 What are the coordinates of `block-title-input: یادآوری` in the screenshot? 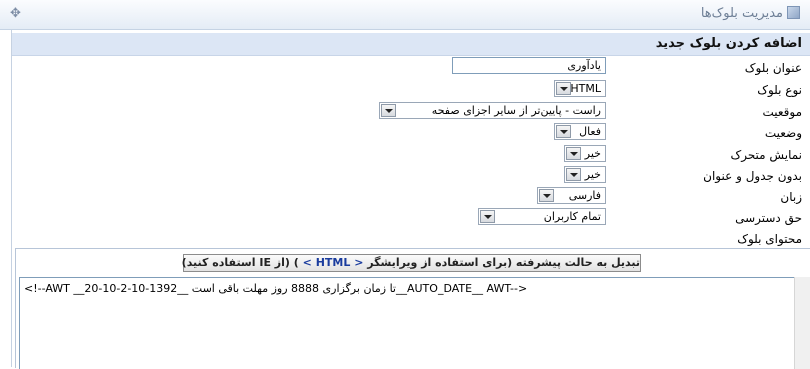 It's located at (529, 65).